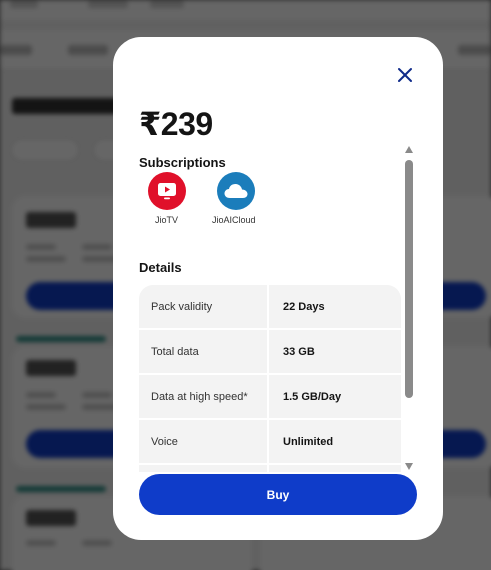 Image resolution: width=491 pixels, height=570 pixels. I want to click on details-heading: Details, so click(160, 267).